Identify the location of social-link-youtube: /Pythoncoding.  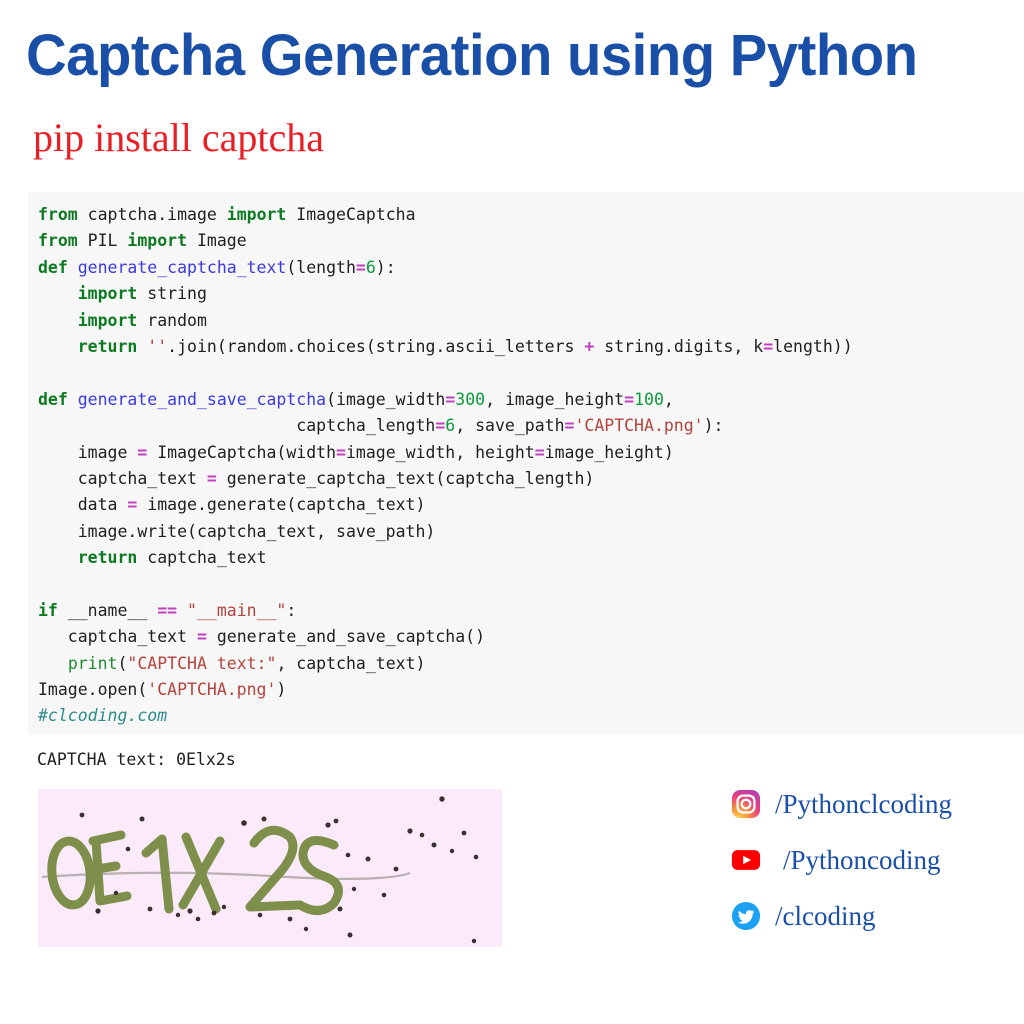
(876, 860).